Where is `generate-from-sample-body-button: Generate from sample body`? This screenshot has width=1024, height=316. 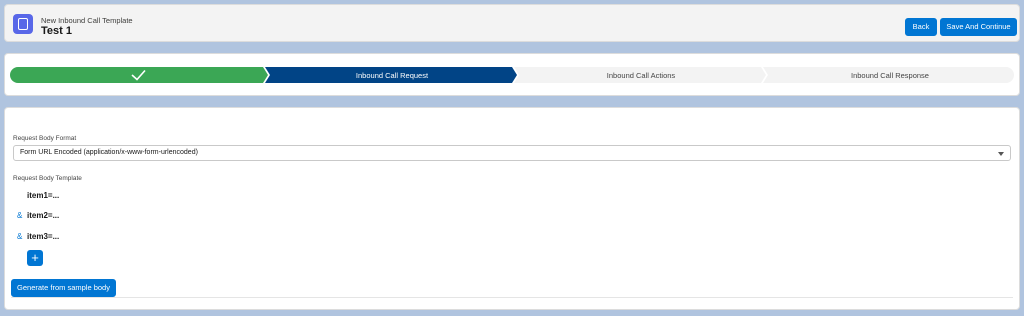 generate-from-sample-body-button: Generate from sample body is located at coordinates (63, 288).